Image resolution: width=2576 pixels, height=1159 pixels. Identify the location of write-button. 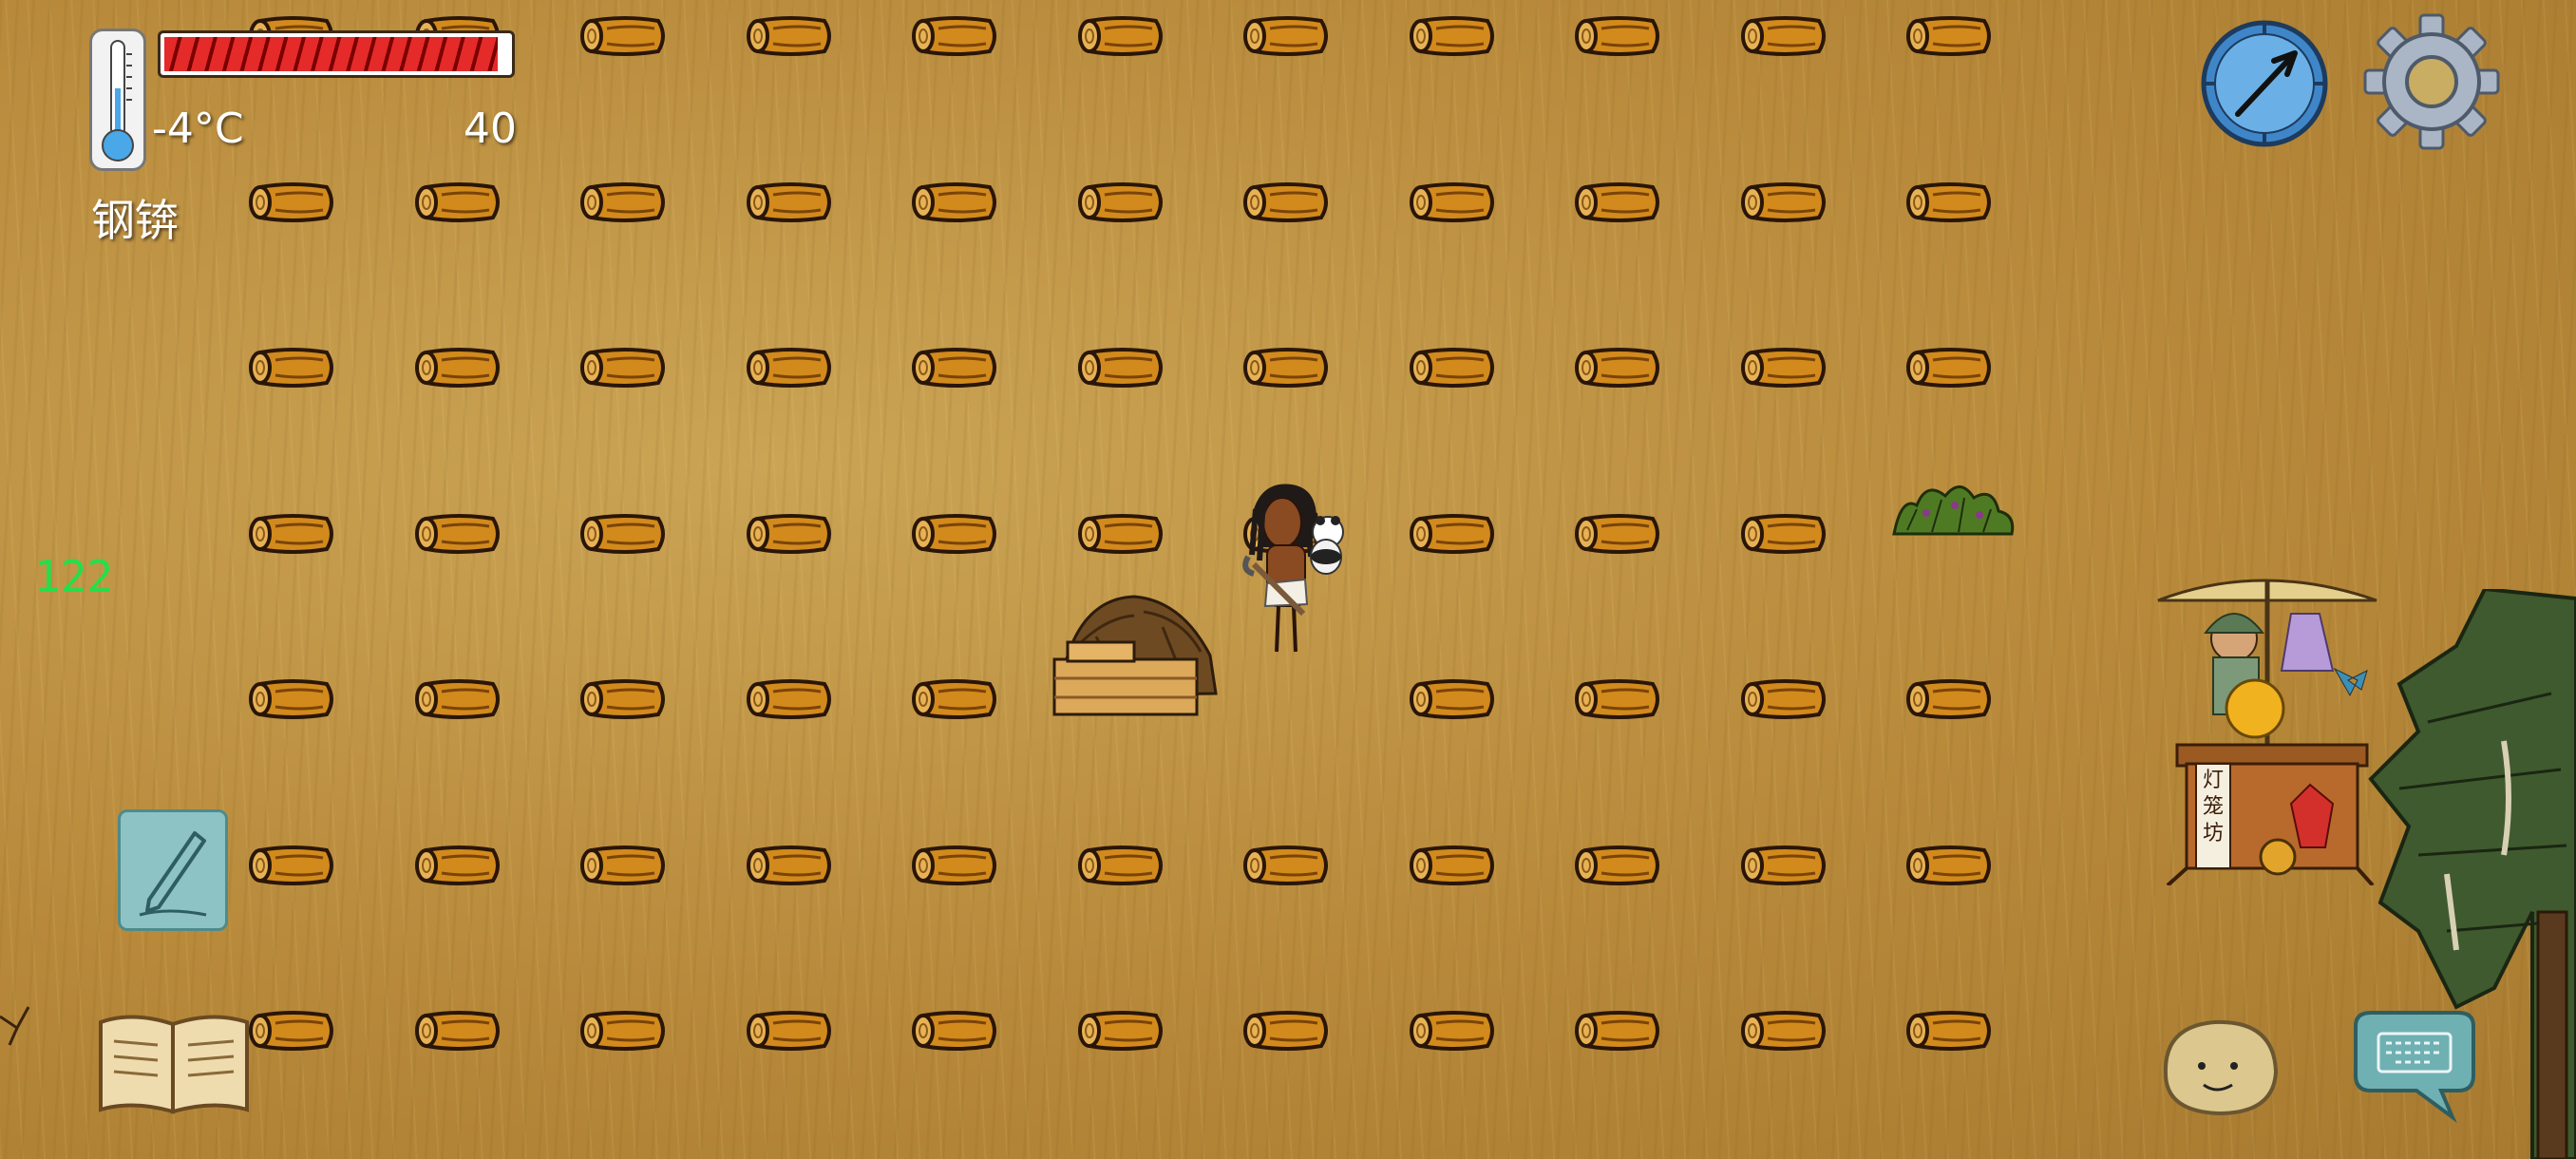
(173, 870).